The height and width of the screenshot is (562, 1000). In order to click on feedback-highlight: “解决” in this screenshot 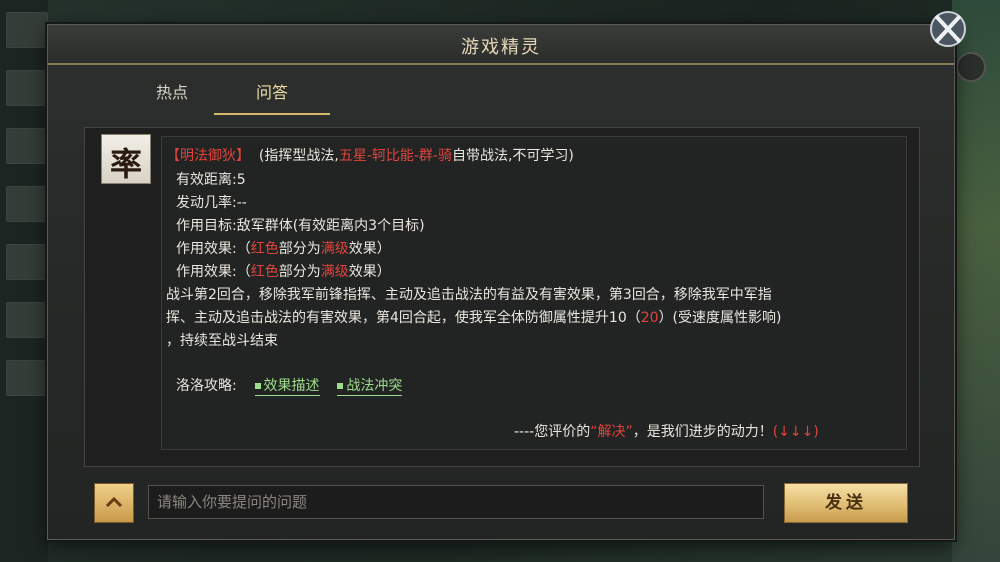, I will do `click(611, 432)`.